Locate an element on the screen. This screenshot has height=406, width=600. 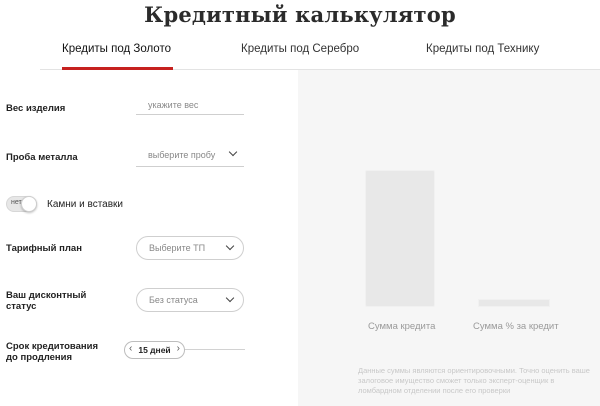
term-slider-handle: ‹ 15 дней › is located at coordinates (154, 350).